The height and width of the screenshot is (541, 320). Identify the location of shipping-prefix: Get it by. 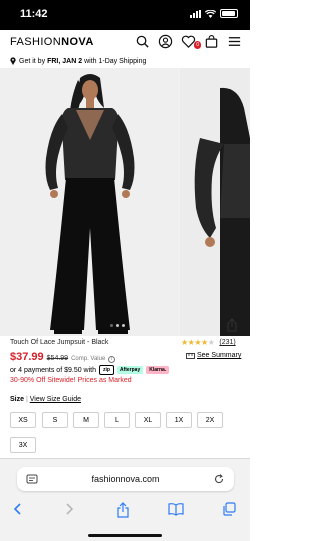
(32, 61).